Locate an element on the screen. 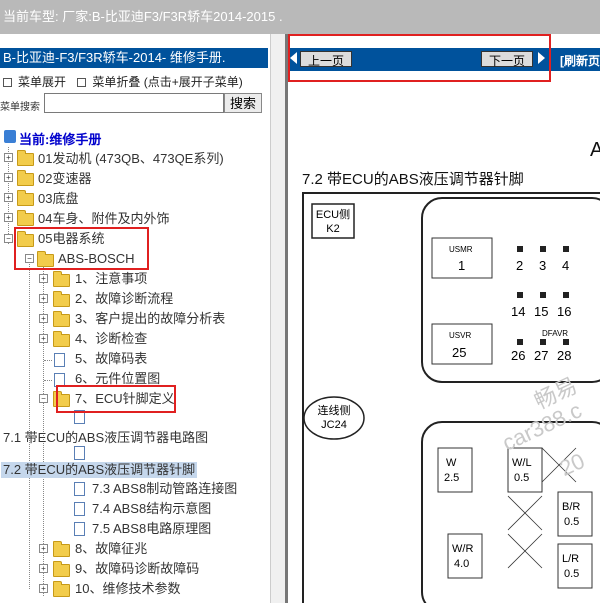 This screenshot has height=603, width=600. fuse-rating: 2.5 is located at coordinates (451, 478).